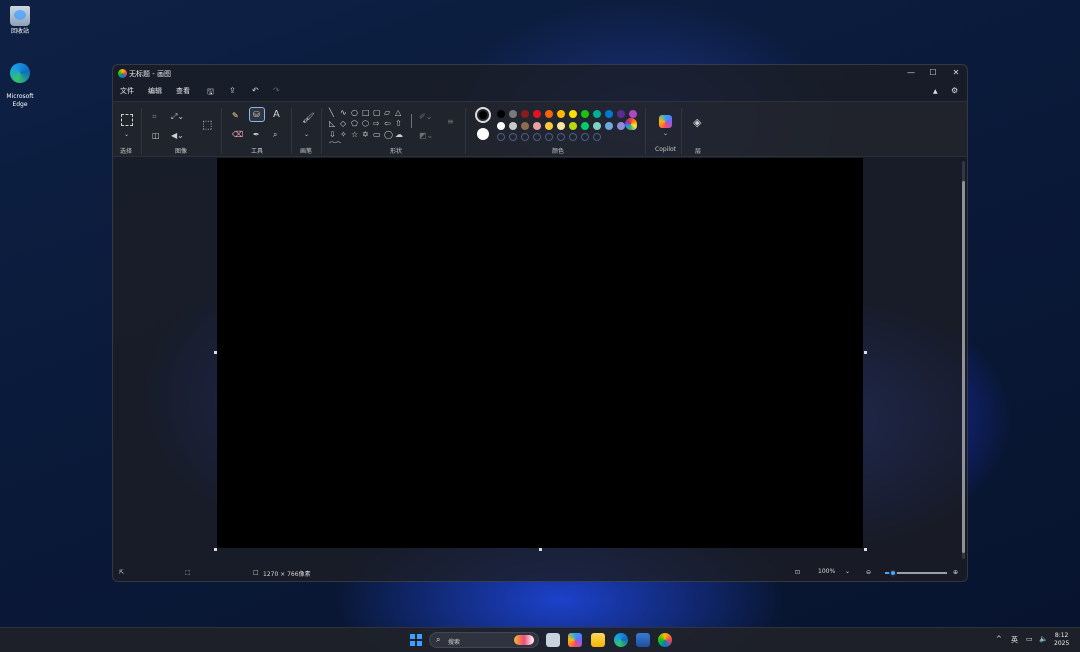 Image resolution: width=1080 pixels, height=652 pixels. I want to click on shape-scroll-indicator, so click(411, 121).